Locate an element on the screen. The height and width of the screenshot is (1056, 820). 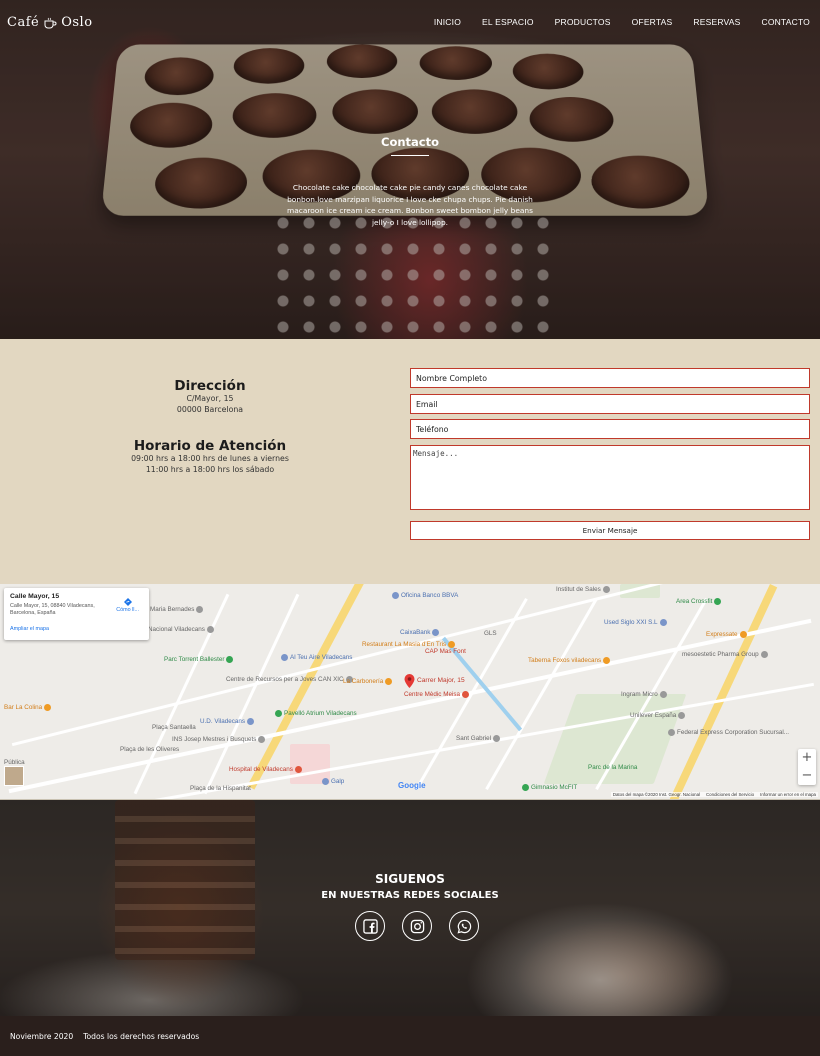
map-poi: Bar La Colina is located at coordinates (28, 707).